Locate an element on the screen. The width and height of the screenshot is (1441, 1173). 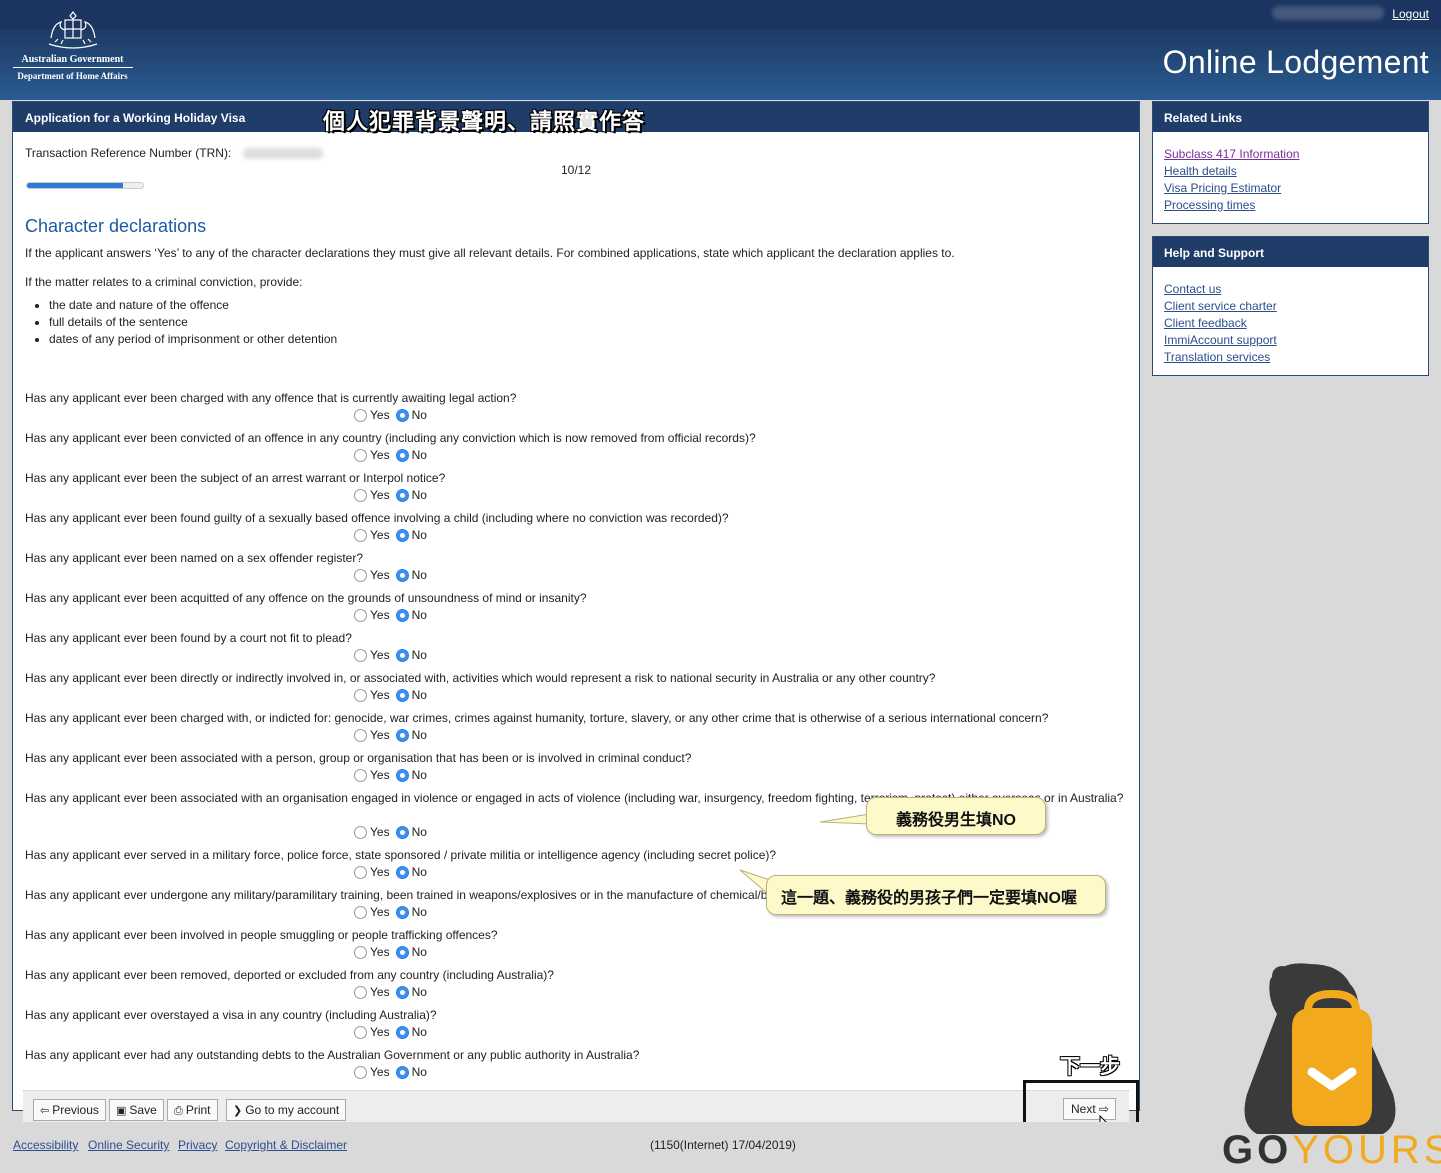
link-visa-pricing: Visa Pricing Estimator is located at coordinates (1290, 188).